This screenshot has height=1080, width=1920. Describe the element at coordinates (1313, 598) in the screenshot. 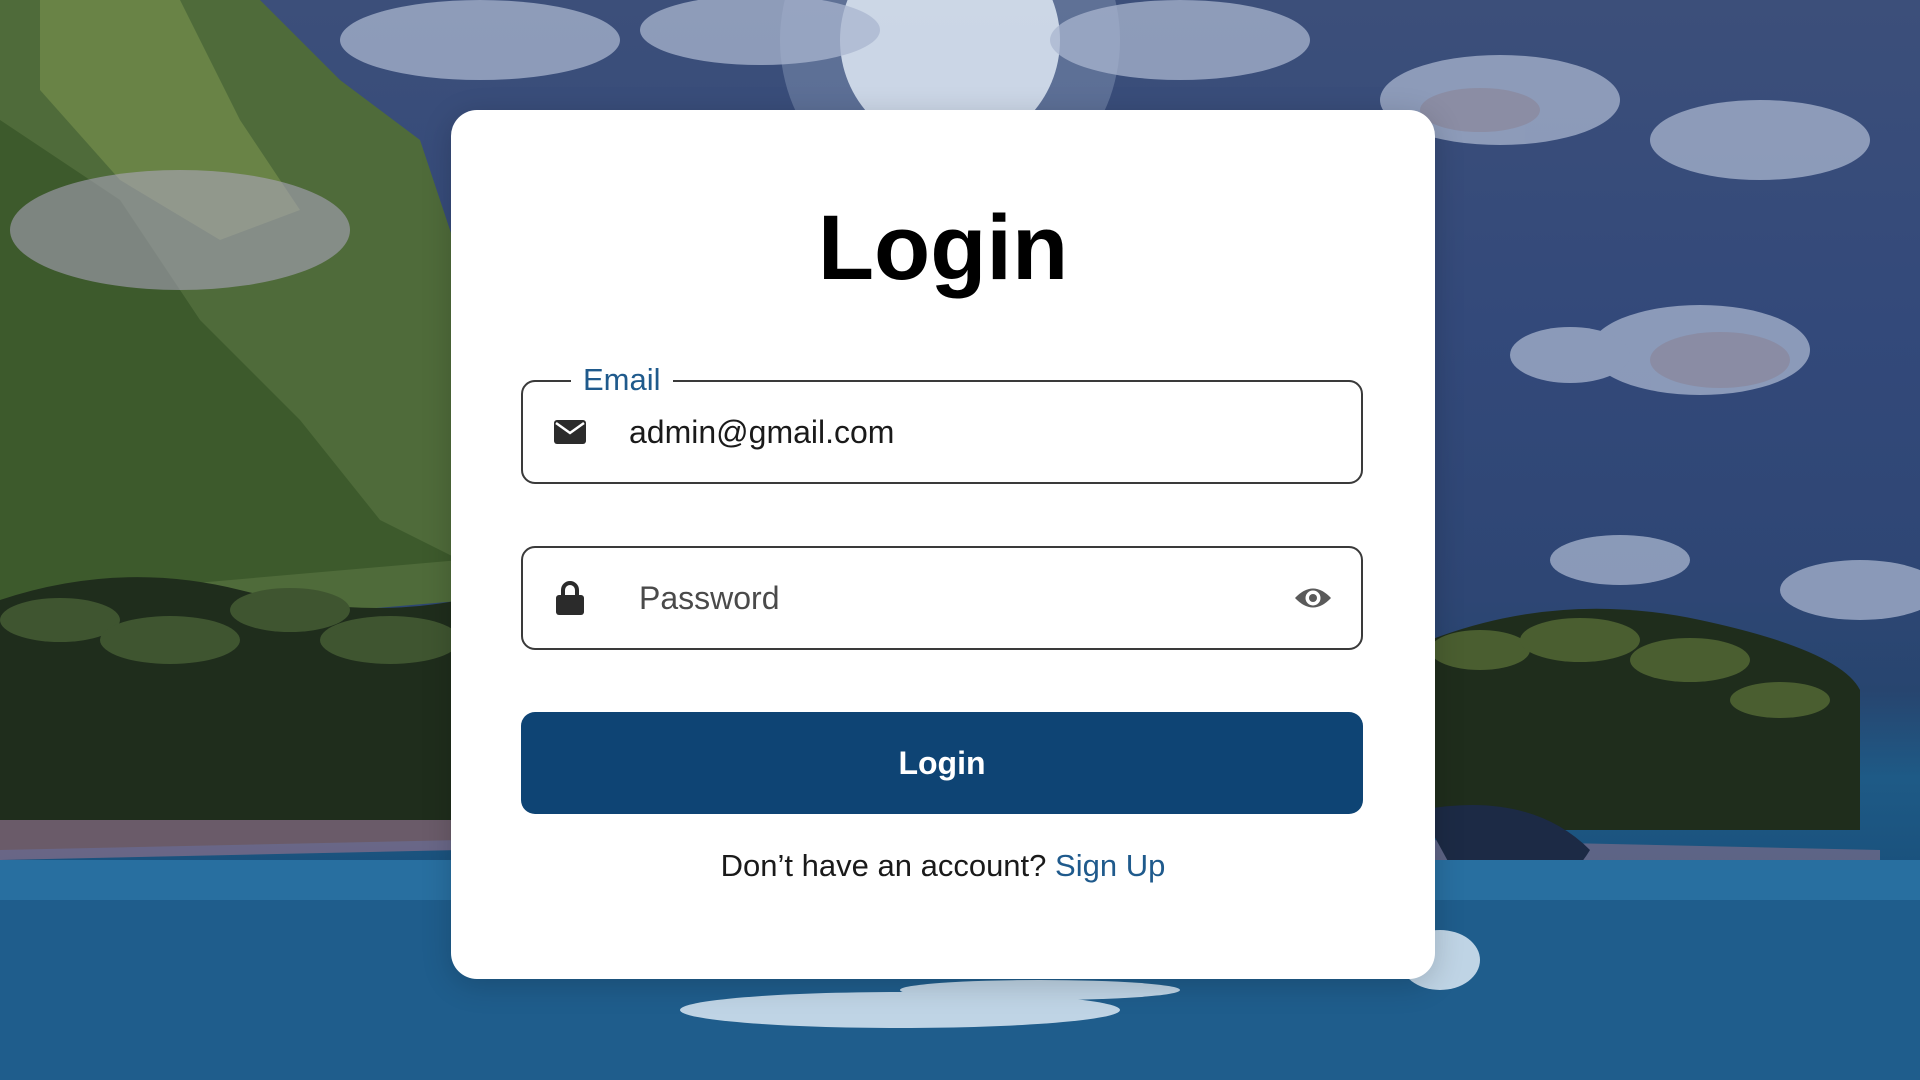

I see `eye-icon` at that location.